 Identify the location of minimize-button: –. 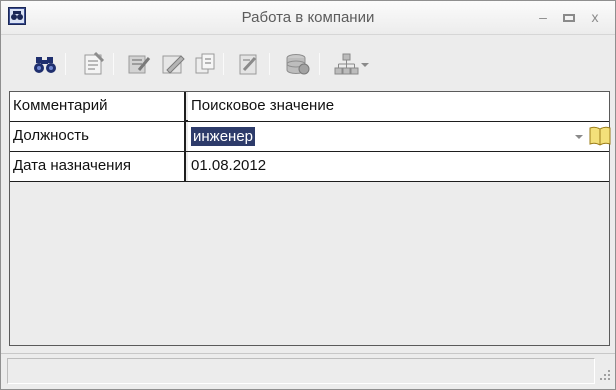
(543, 17).